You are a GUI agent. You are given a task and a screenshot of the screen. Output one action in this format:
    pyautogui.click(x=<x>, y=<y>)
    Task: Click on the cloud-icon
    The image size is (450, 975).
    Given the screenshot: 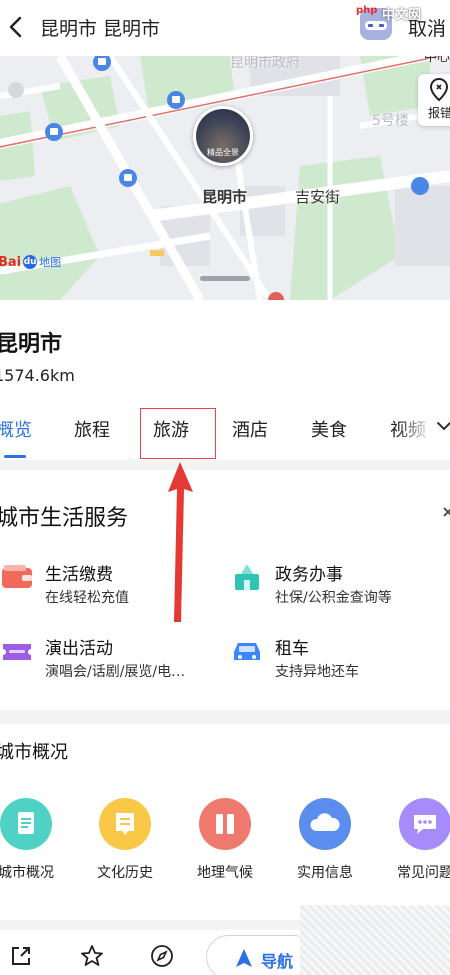 What is the action you would take?
    pyautogui.click(x=325, y=824)
    